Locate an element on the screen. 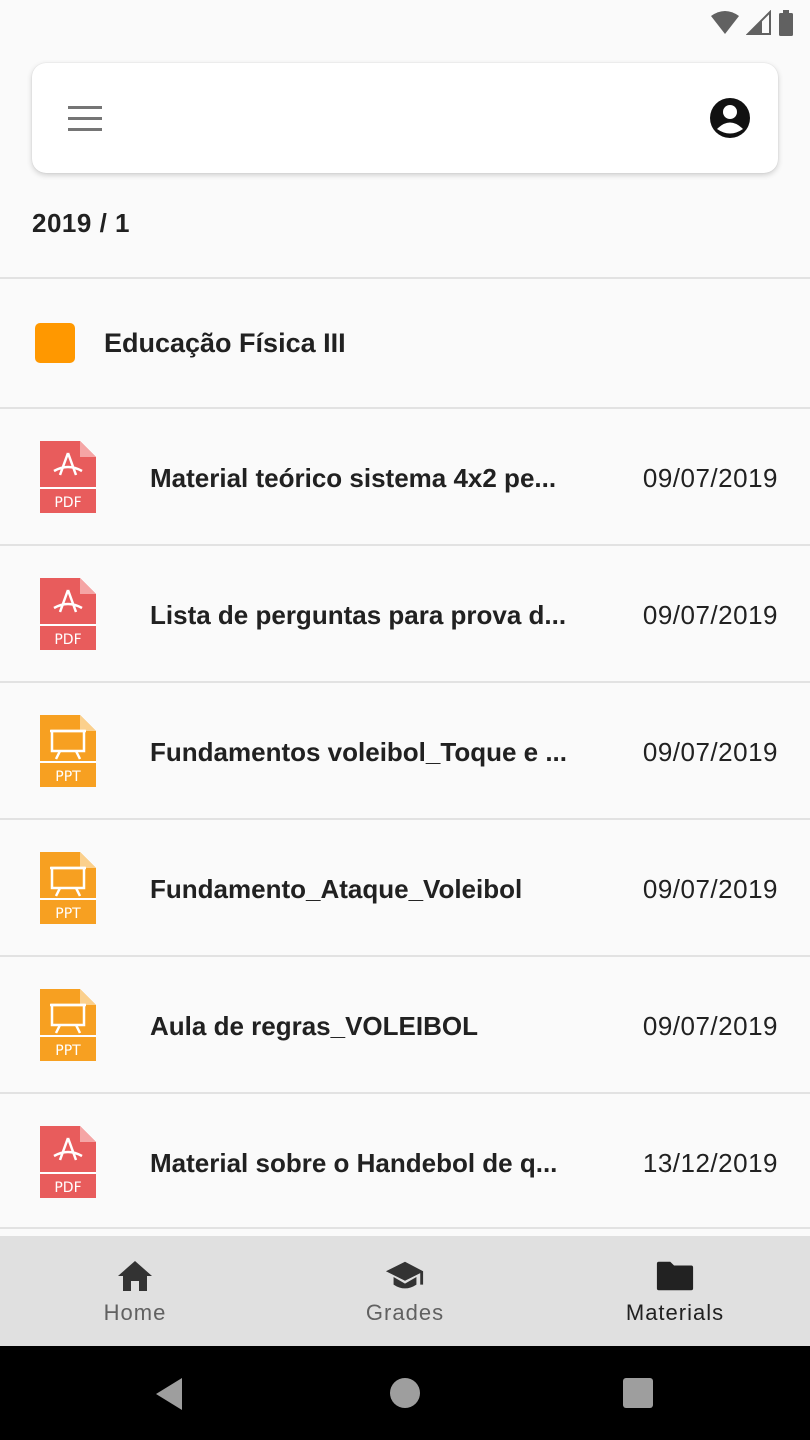 Image resolution: width=810 pixels, height=1440 pixels. course-color-swatch is located at coordinates (55, 343).